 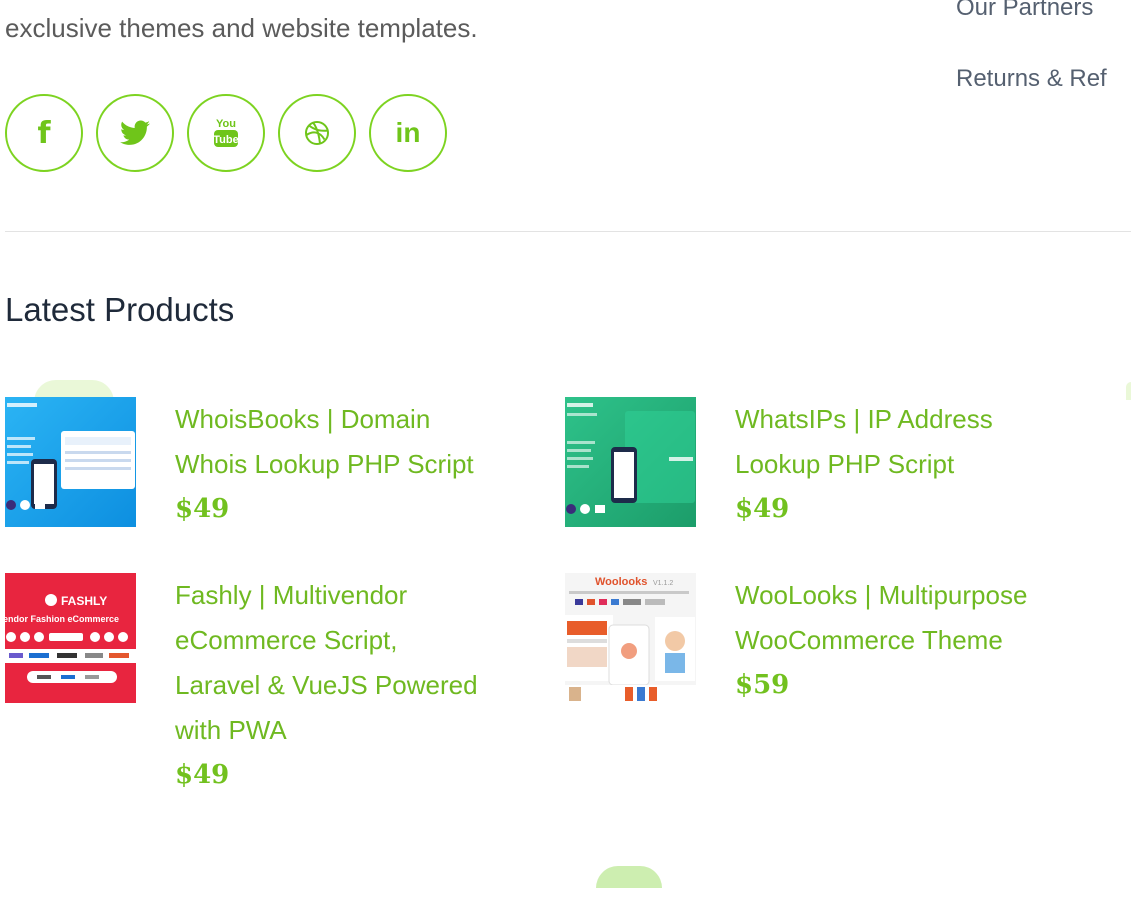 What do you see at coordinates (350, 595) in the screenshot?
I see `product-title-line: Fashly | Multivendor` at bounding box center [350, 595].